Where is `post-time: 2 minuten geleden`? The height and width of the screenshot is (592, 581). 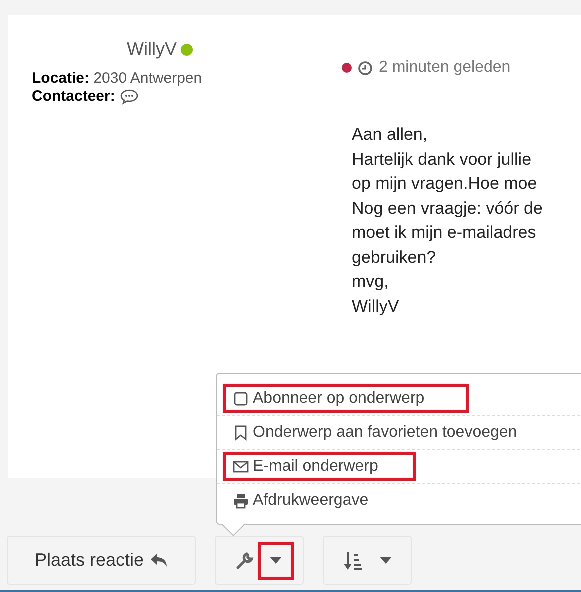 post-time: 2 minuten geleden is located at coordinates (445, 68).